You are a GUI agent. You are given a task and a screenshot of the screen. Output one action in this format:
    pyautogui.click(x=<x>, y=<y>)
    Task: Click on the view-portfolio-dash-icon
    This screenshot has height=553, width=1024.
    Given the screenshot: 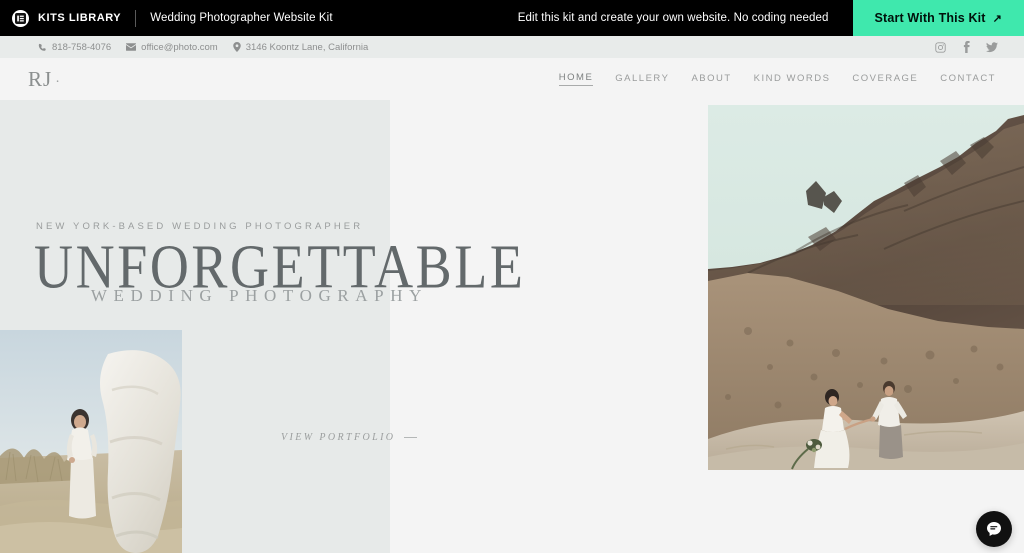 What is the action you would take?
    pyautogui.click(x=411, y=437)
    